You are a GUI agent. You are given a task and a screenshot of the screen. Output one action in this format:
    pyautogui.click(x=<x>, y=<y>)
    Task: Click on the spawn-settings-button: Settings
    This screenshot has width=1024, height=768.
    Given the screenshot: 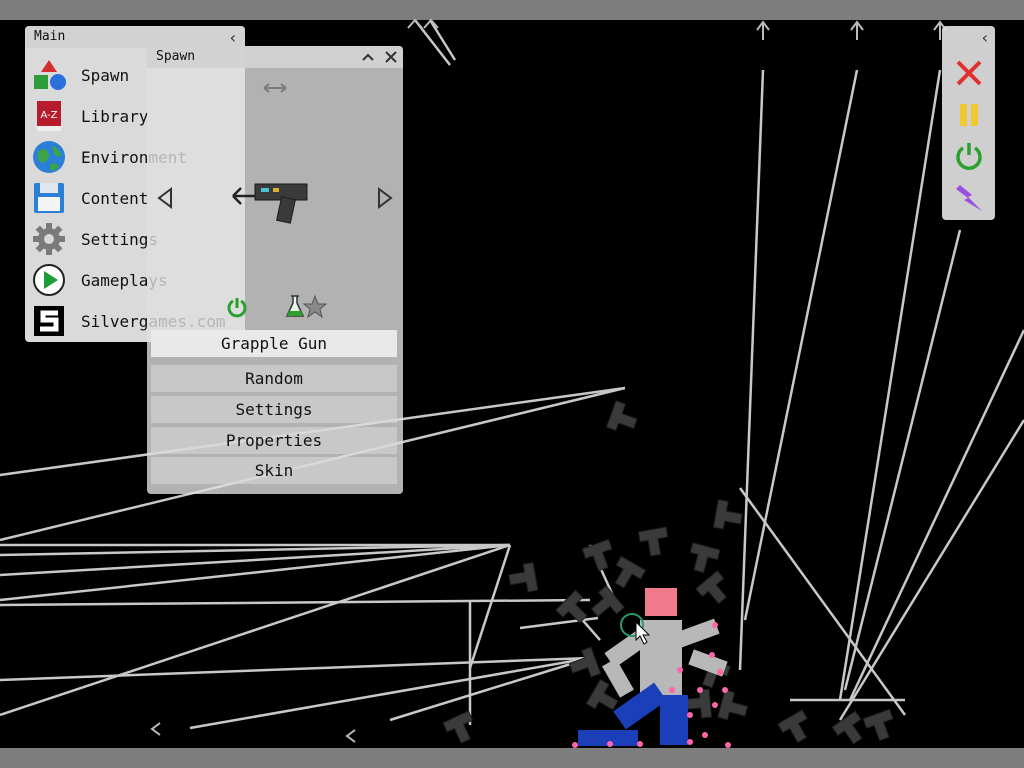 What is the action you would take?
    pyautogui.click(x=274, y=409)
    